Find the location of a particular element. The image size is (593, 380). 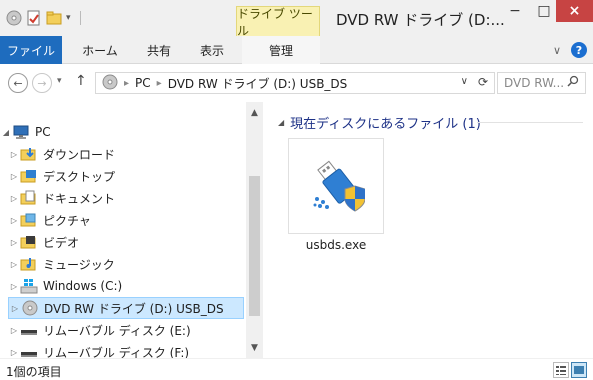

address-dropdown-icon: ∨ is located at coordinates (464, 81).